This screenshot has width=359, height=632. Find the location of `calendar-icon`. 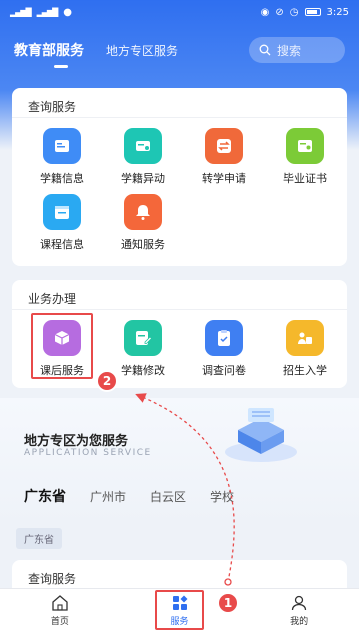

calendar-icon is located at coordinates (62, 212).